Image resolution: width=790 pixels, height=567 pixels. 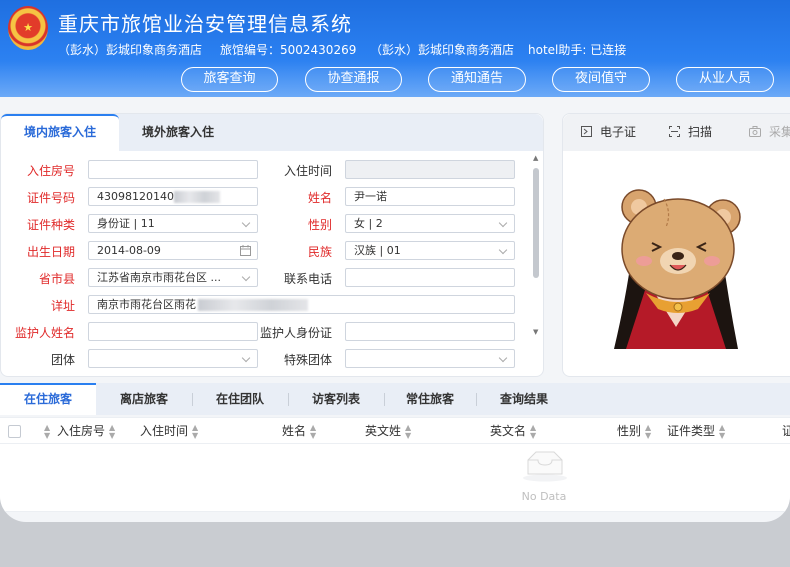 I want to click on id-type-select: 身份证 | 11, so click(x=173, y=223).